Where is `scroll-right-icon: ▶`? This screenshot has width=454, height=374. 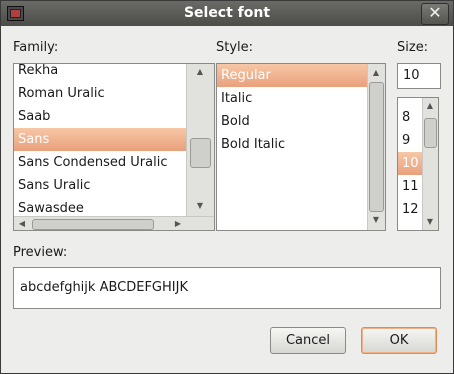 scroll-right-icon: ▶ is located at coordinates (178, 224).